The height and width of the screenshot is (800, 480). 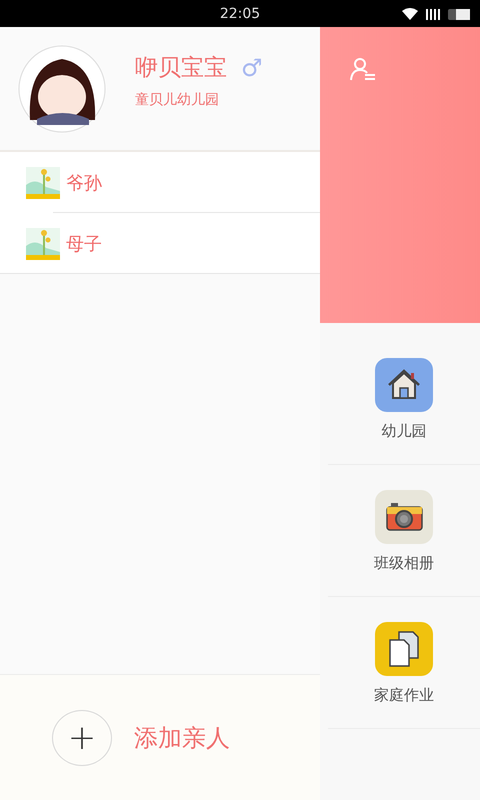 What do you see at coordinates (404, 385) in the screenshot?
I see `house-icon` at bounding box center [404, 385].